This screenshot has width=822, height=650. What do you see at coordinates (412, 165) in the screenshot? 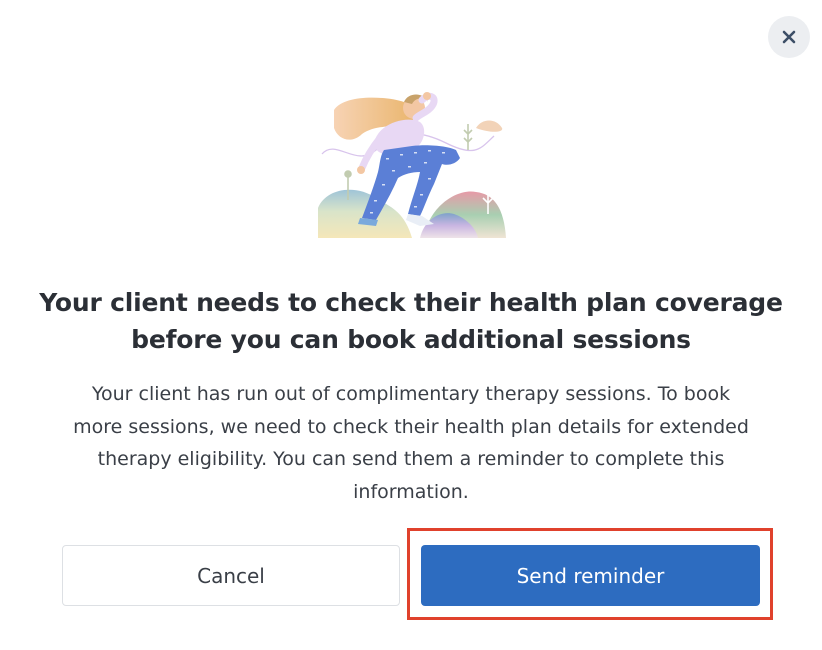
I see `woman-hiking-illustration` at bounding box center [412, 165].